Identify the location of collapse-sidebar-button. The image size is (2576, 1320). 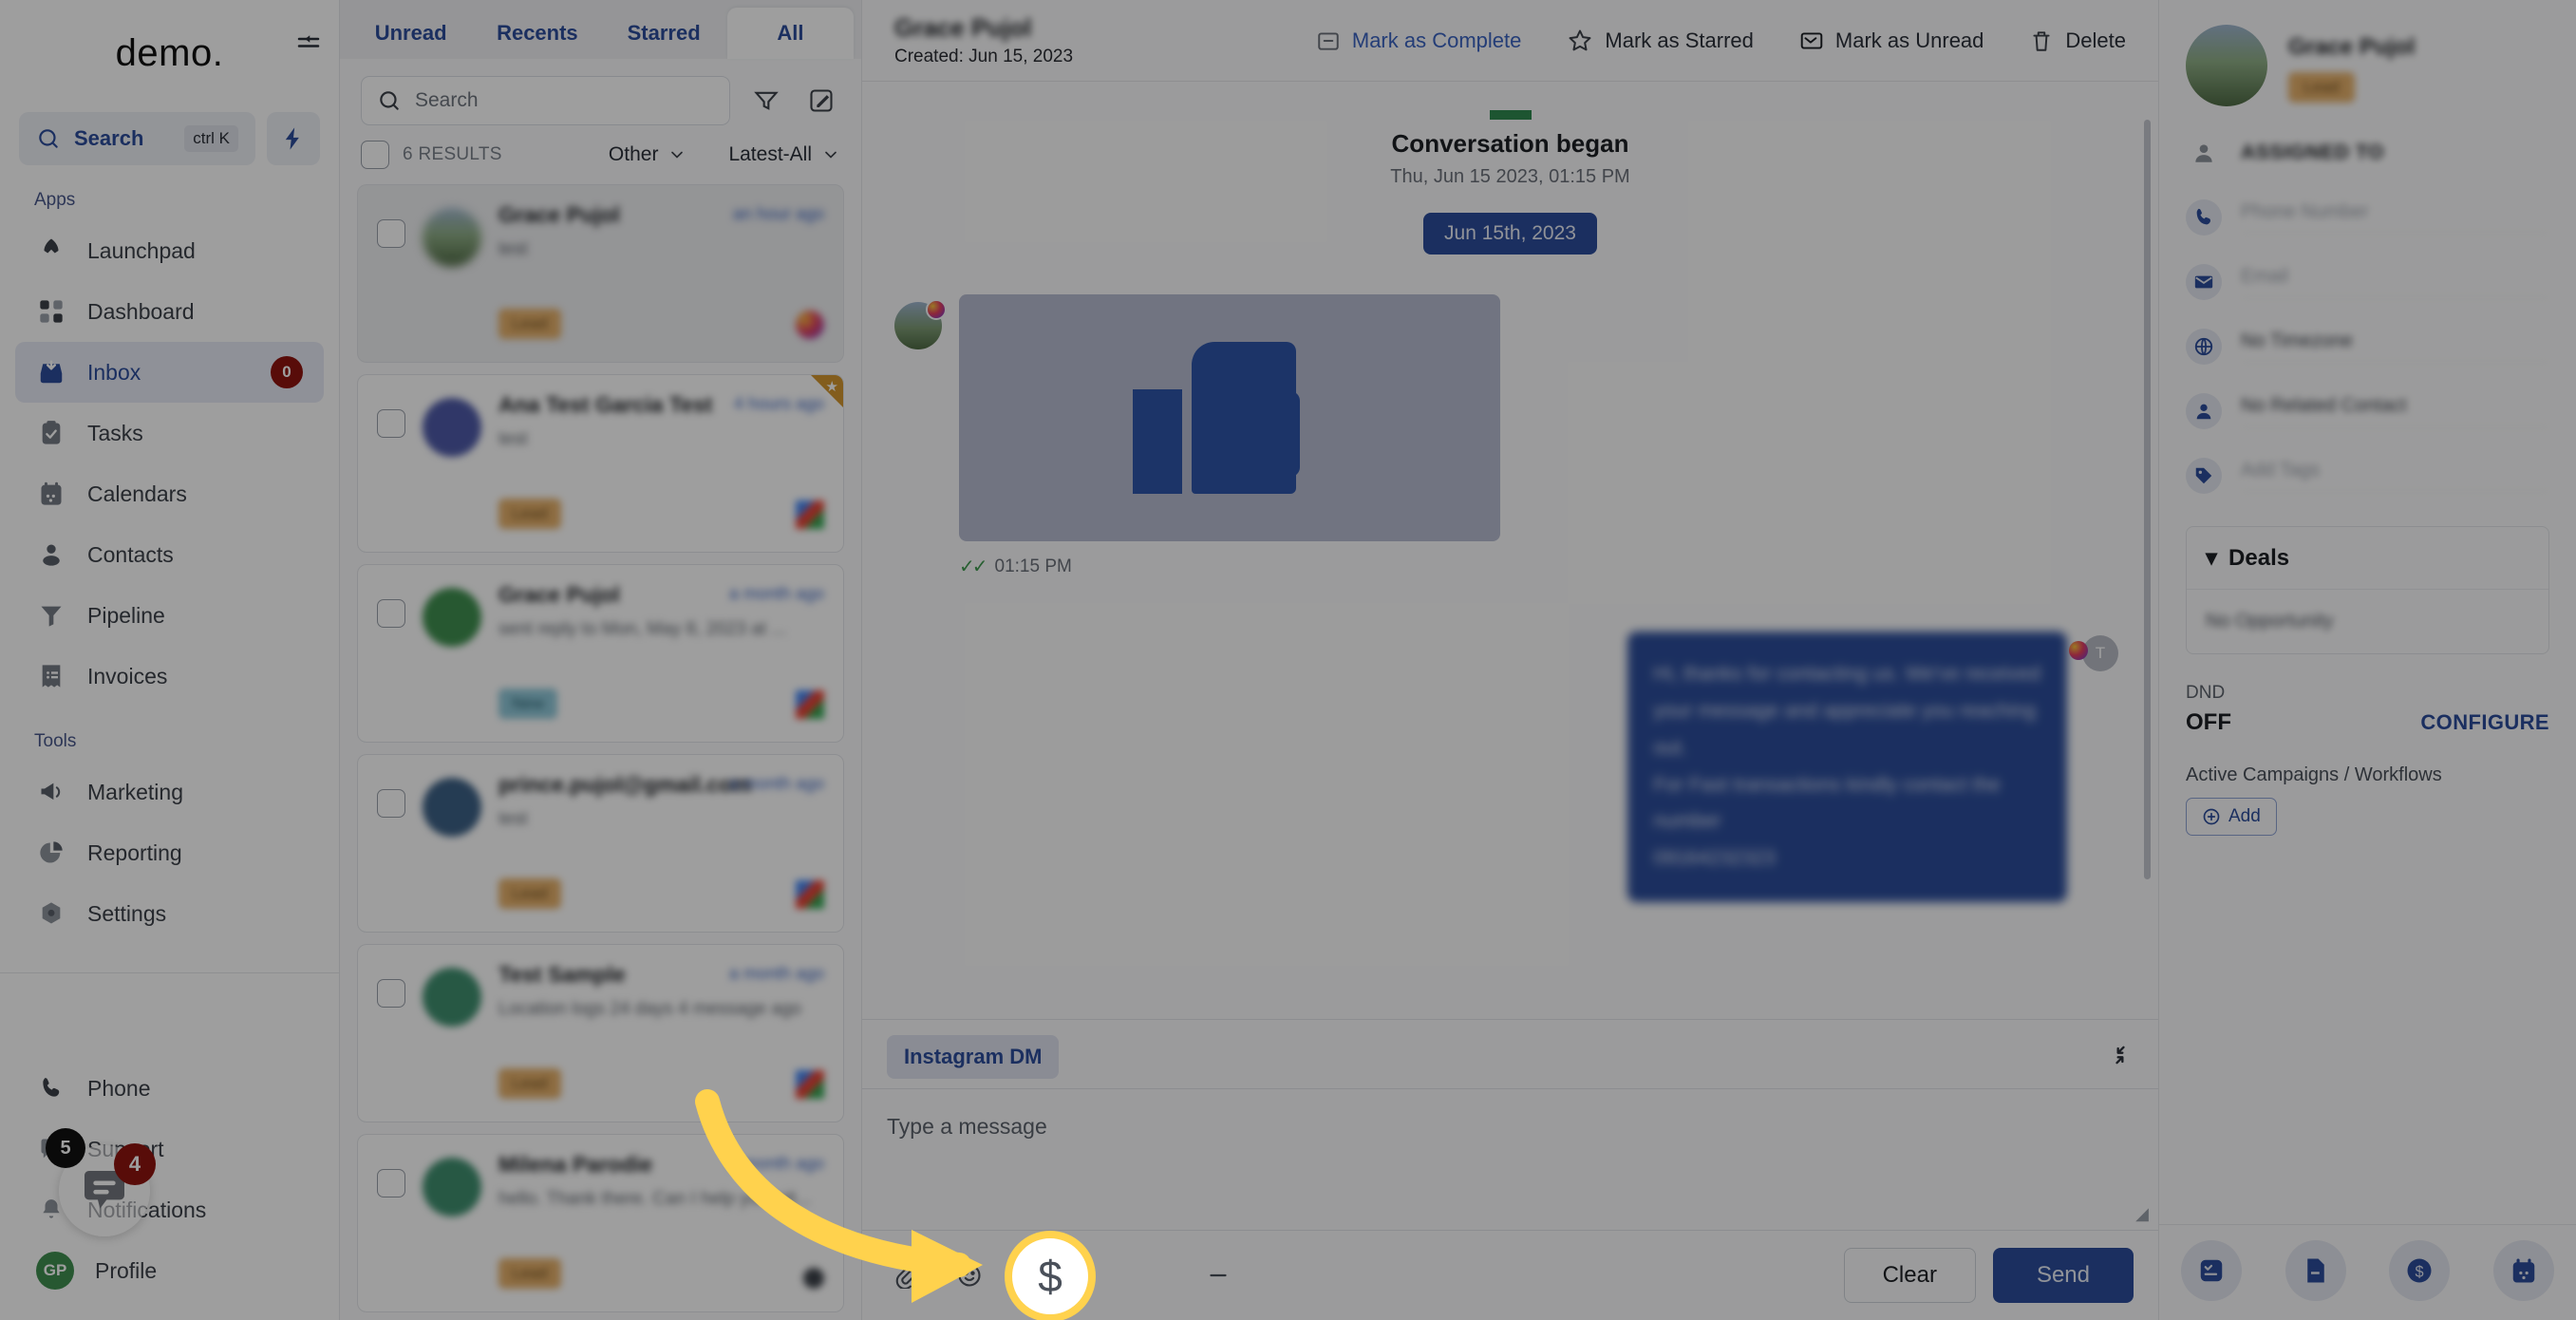
(308, 43).